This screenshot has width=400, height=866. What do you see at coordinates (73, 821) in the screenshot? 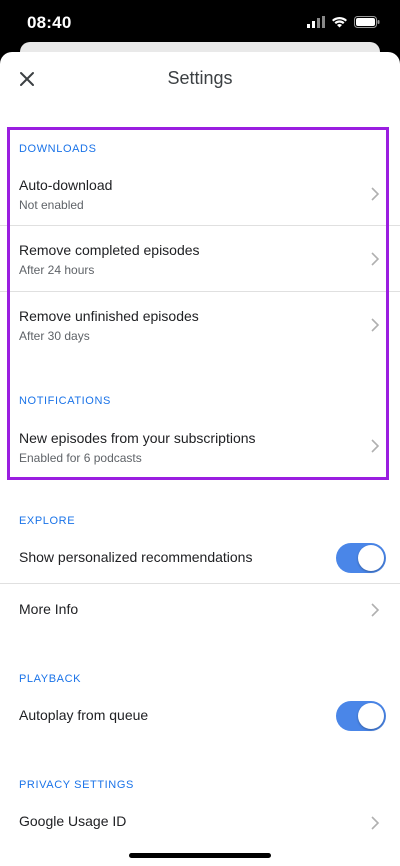
I see `row-title: Google Usage ID` at bounding box center [73, 821].